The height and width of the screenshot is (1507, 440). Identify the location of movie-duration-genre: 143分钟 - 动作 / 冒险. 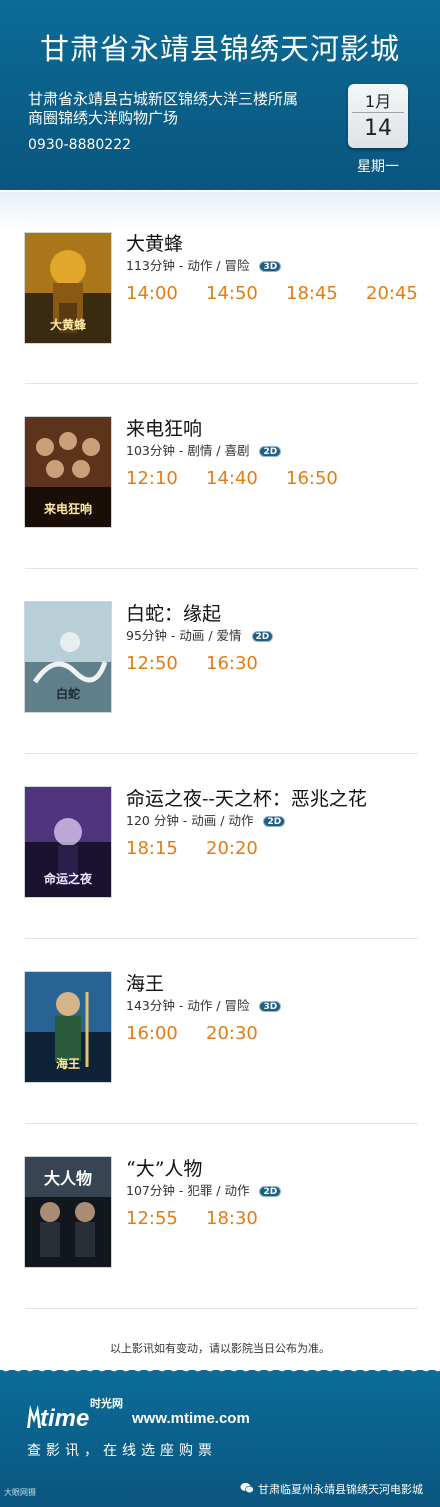
(188, 1005).